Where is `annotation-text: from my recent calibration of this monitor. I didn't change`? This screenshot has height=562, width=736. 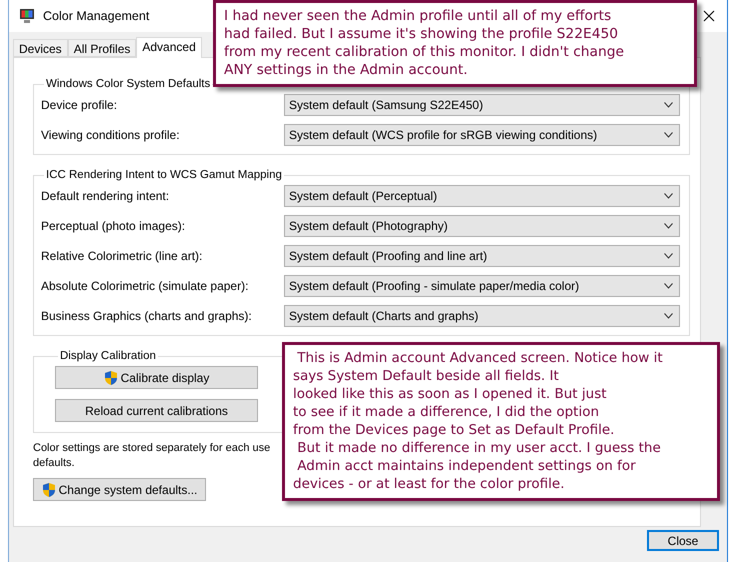 annotation-text: from my recent calibration of this monitor. I didn't change is located at coordinates (425, 52).